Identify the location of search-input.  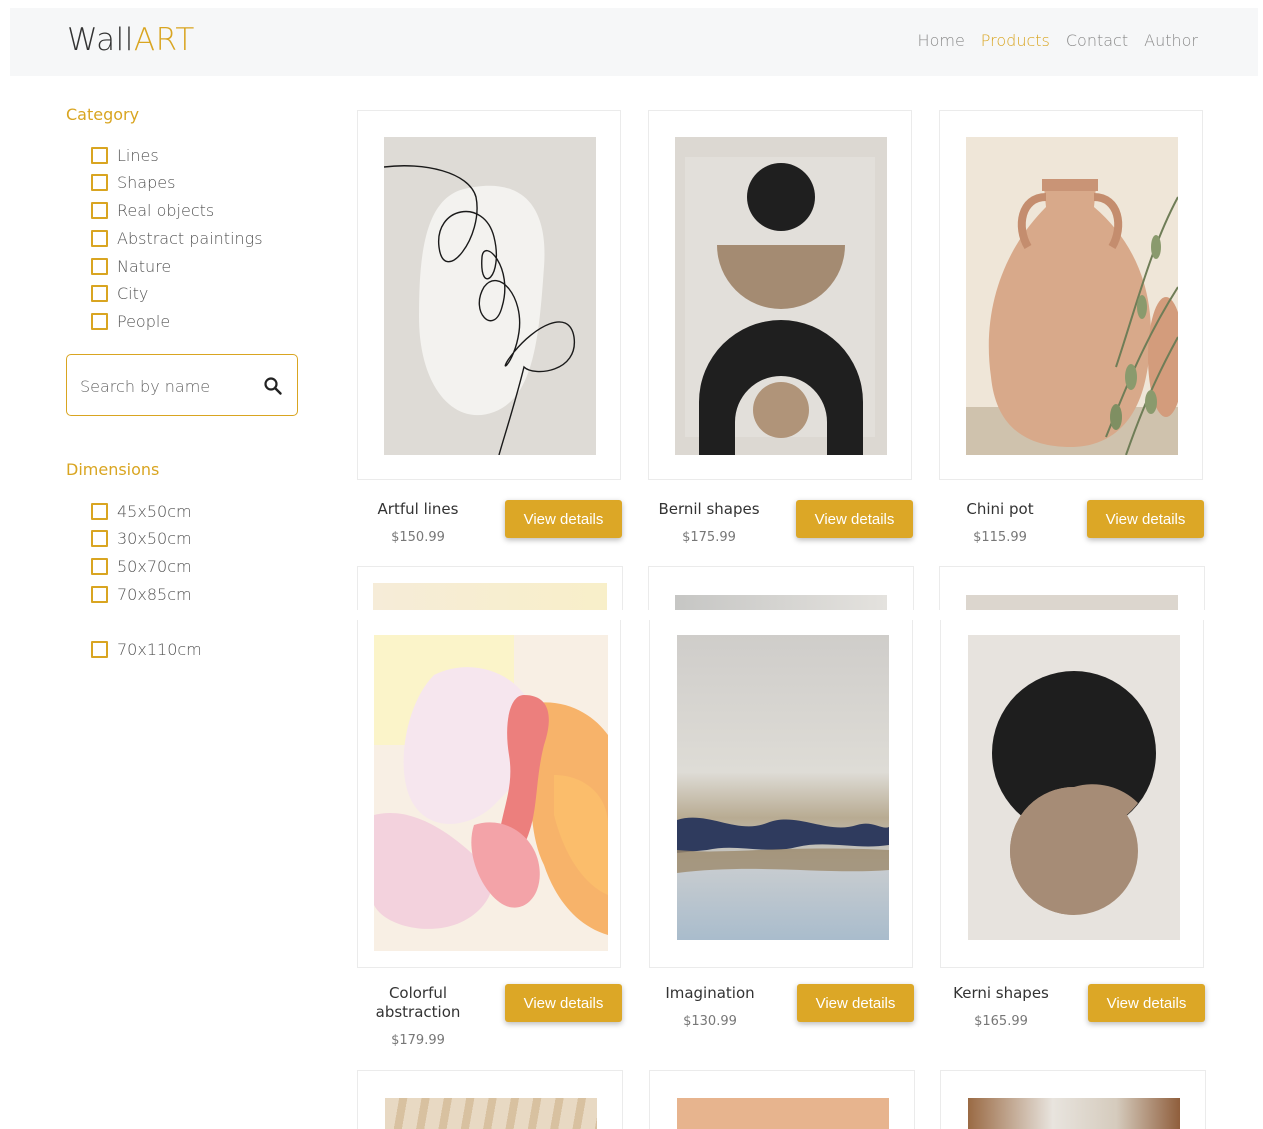
(165, 386).